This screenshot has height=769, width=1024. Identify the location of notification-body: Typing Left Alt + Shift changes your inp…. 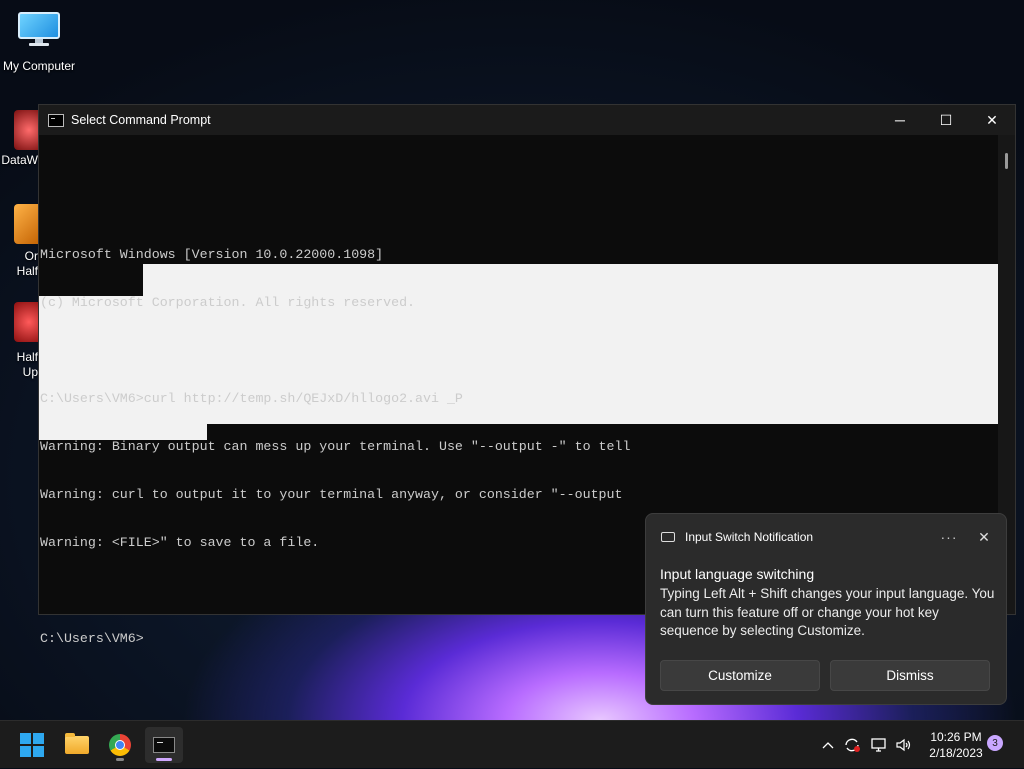
(827, 612).